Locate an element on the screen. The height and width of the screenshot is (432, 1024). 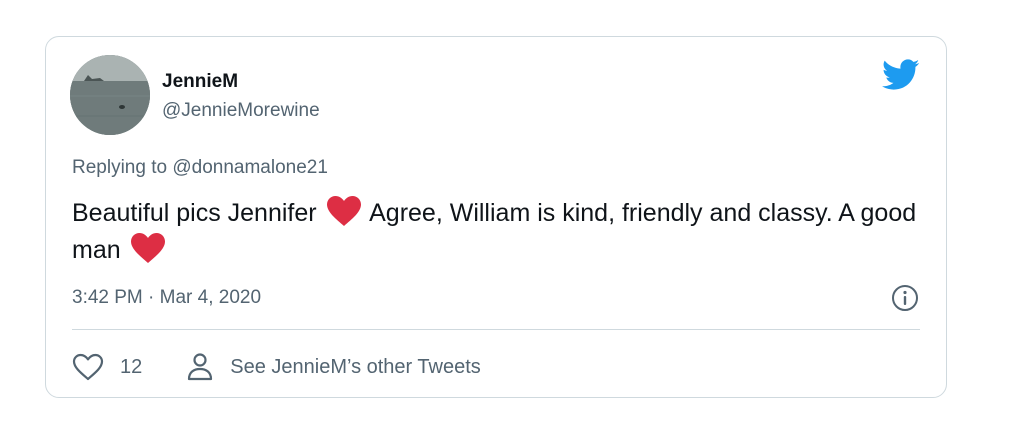
person-icon is located at coordinates (200, 367).